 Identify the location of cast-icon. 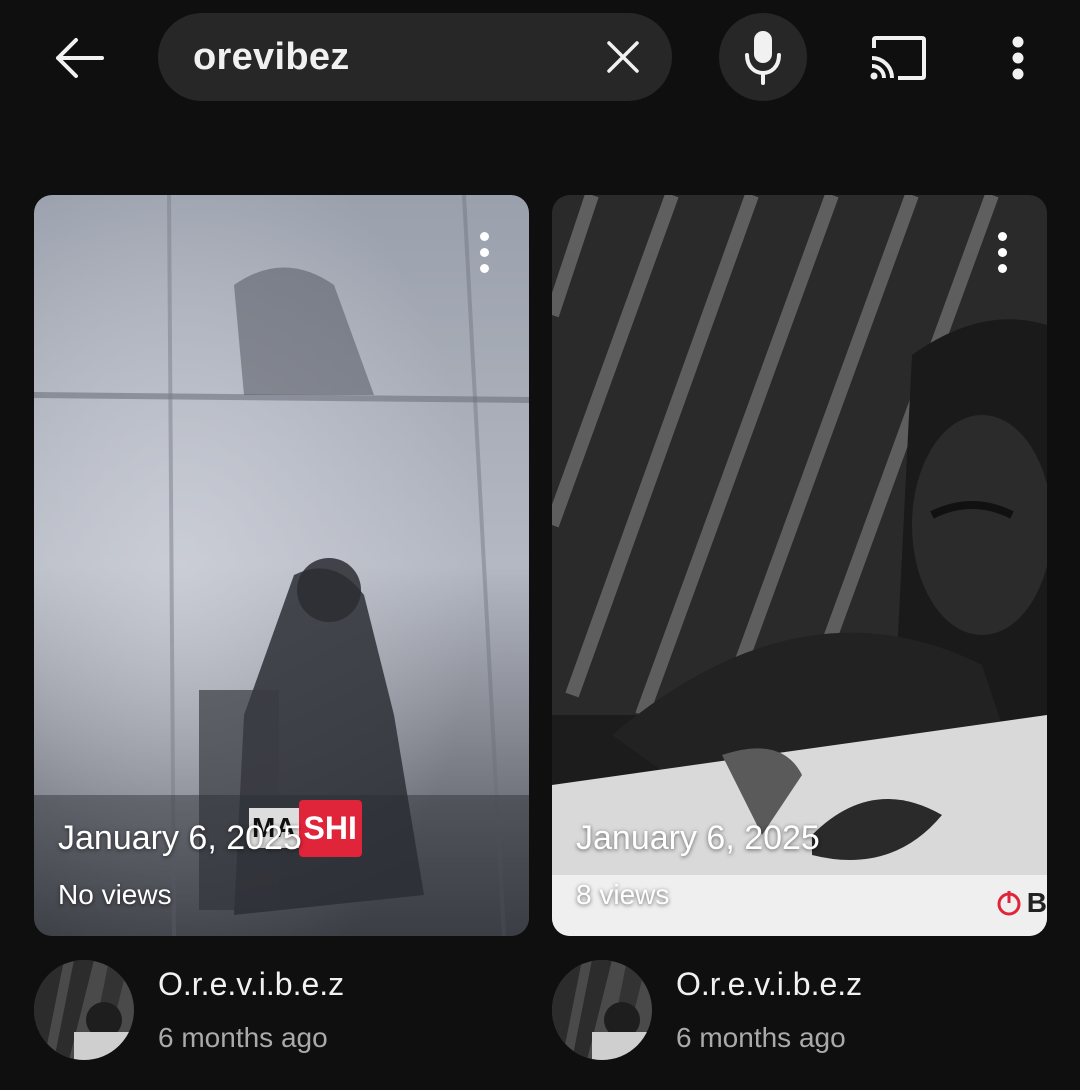
(898, 58).